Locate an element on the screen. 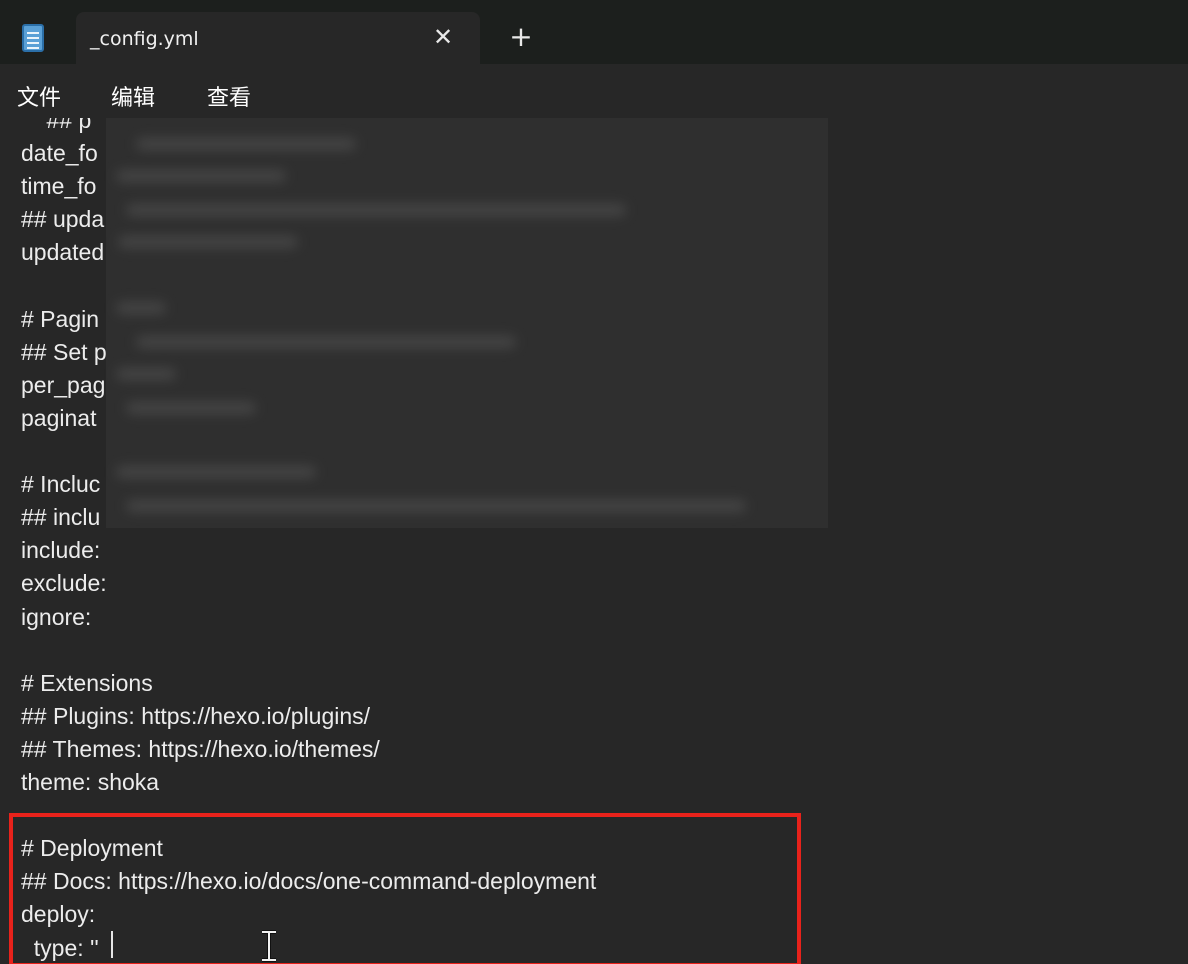 The image size is (1188, 964). menu-item-edit: 编辑 is located at coordinates (133, 96).